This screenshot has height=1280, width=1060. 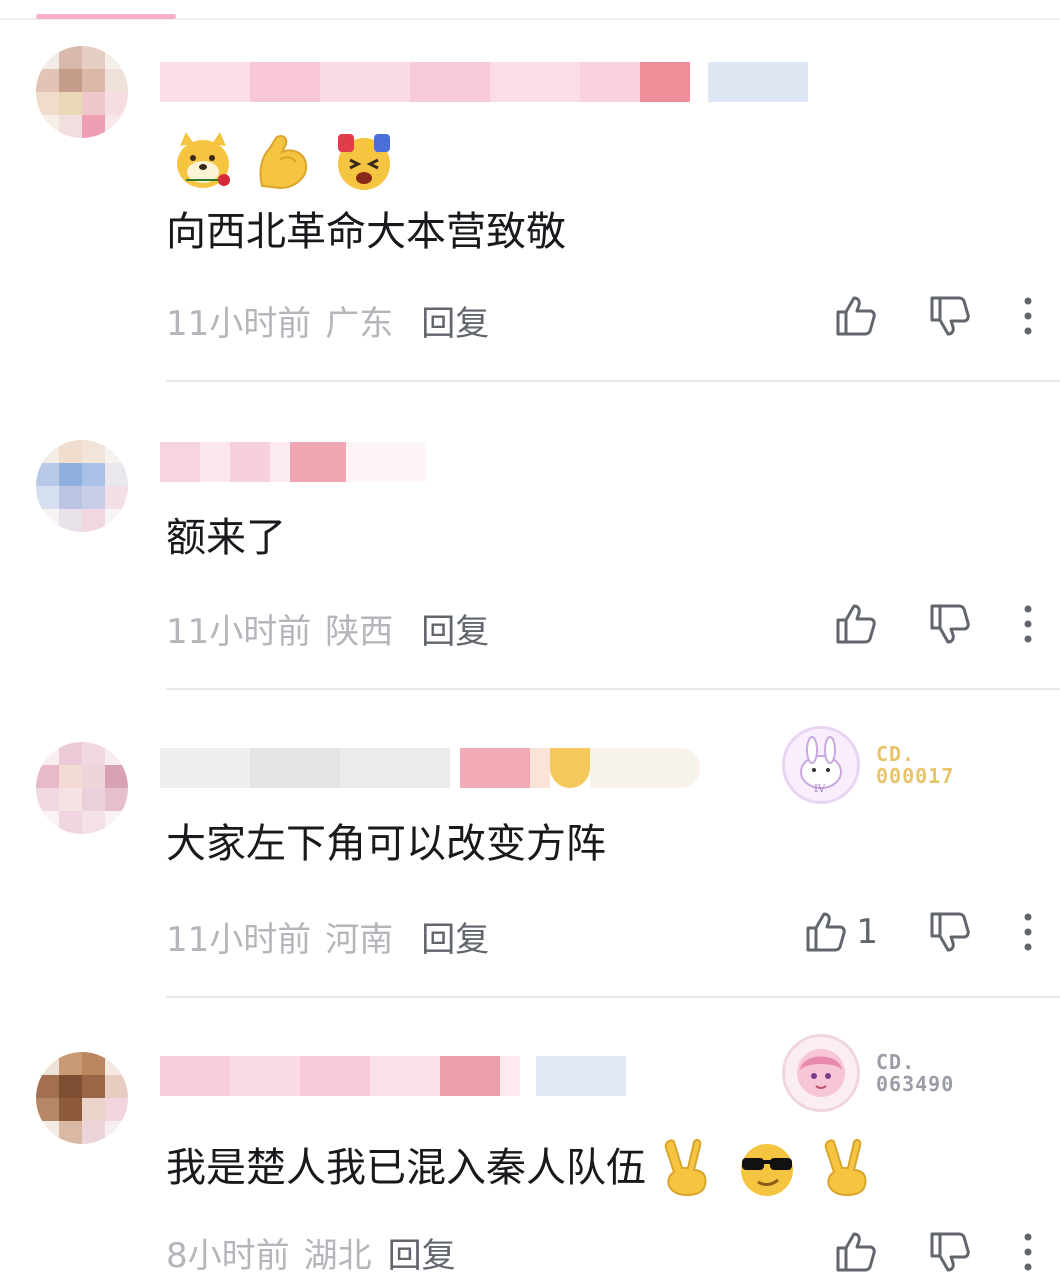 What do you see at coordinates (359, 940) in the screenshot?
I see `comment-location: 河南` at bounding box center [359, 940].